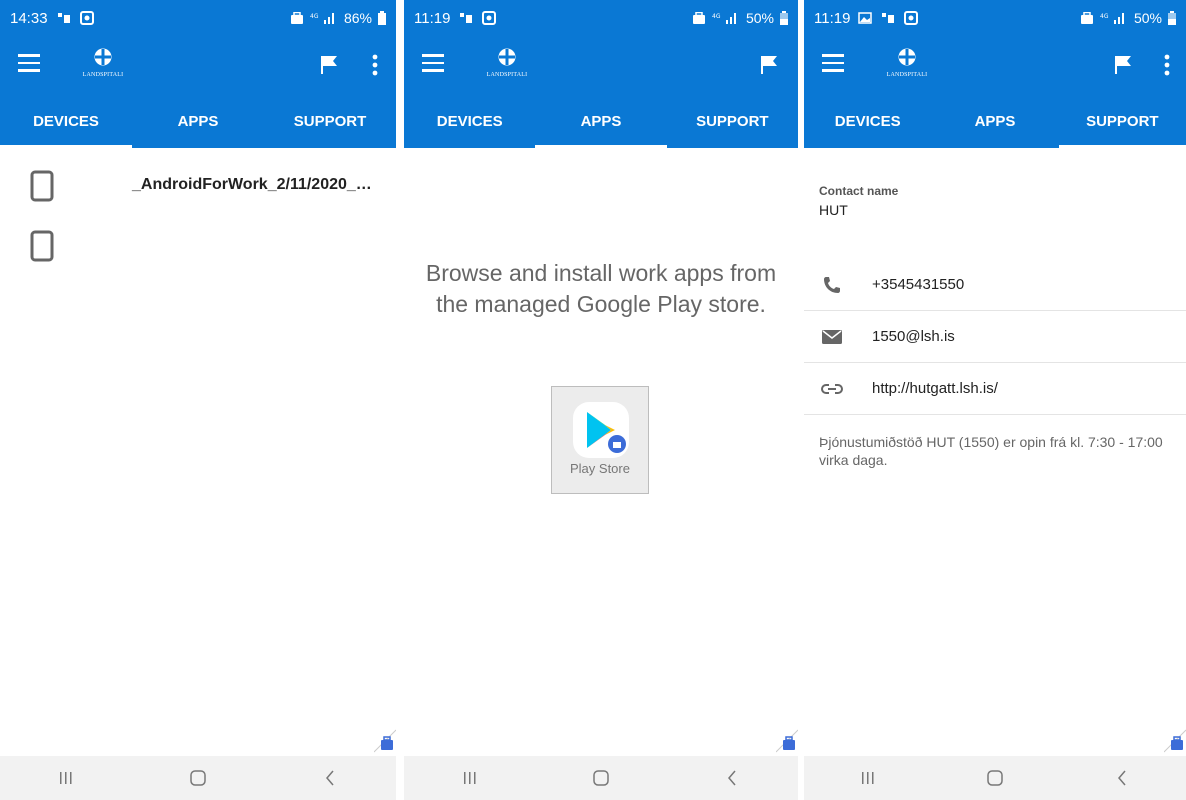  I want to click on email-icon, so click(832, 337).